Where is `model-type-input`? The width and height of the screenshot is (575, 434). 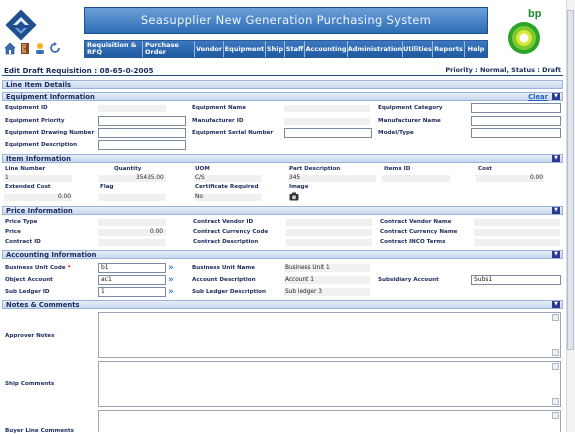
model-type-input is located at coordinates (516, 133).